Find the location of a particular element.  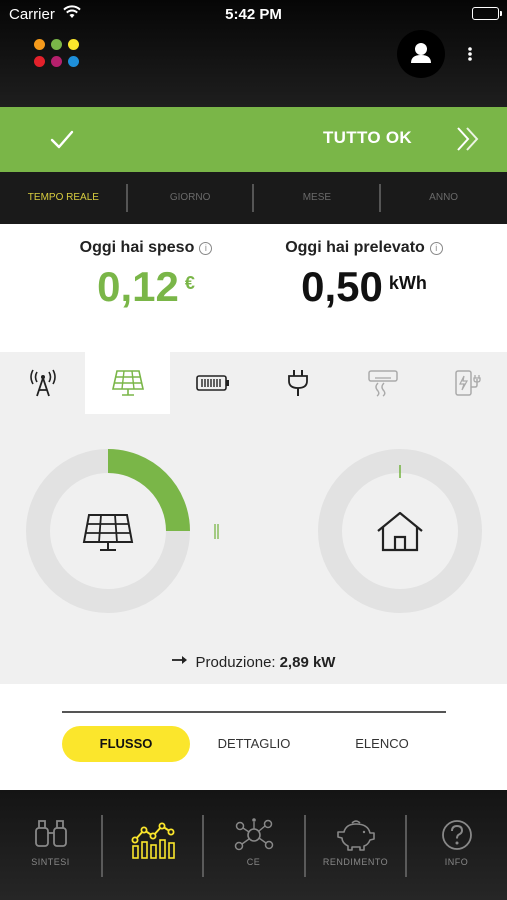

binoculars-icon is located at coordinates (50, 833).